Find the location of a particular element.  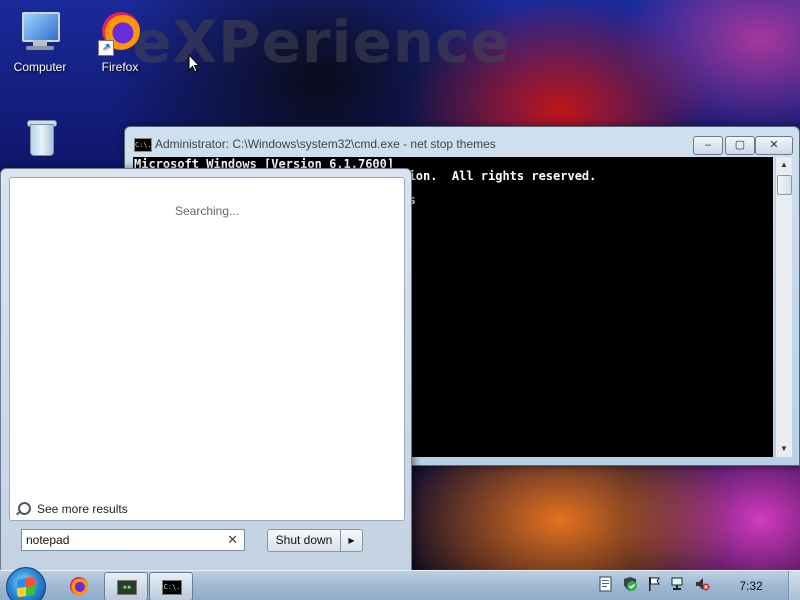

minimize-button: ‒ is located at coordinates (708, 145).